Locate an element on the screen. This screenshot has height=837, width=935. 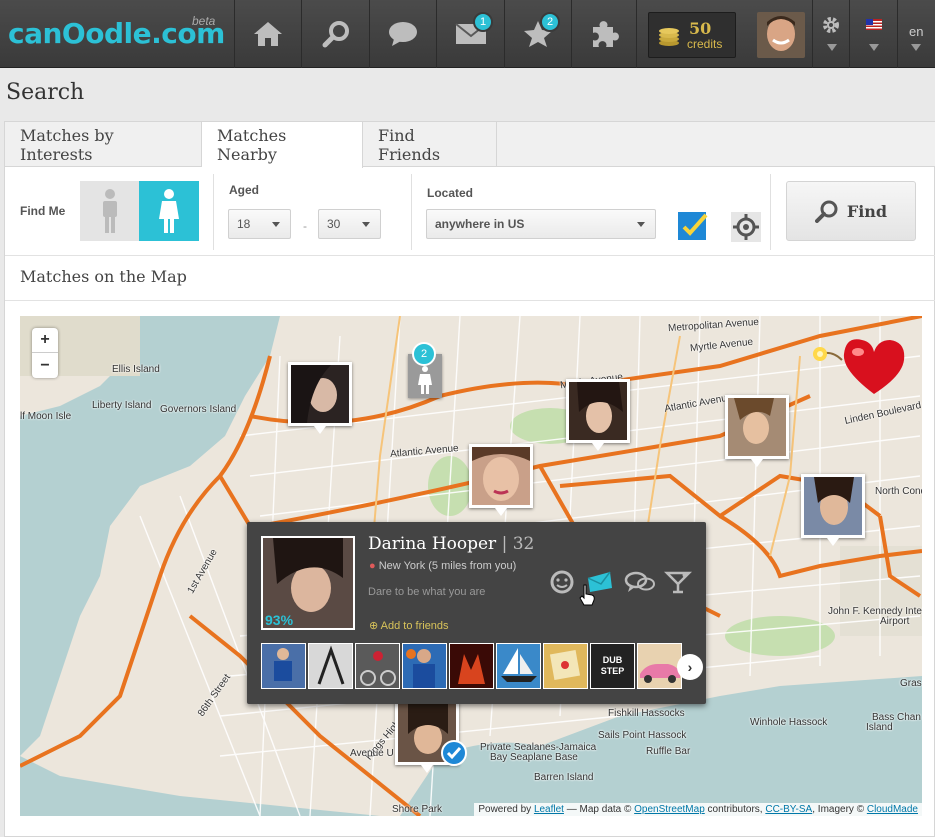
top-navigation-bar: canOodle.com beta 1 2 50 credits en is located at coordinates (467, 34).